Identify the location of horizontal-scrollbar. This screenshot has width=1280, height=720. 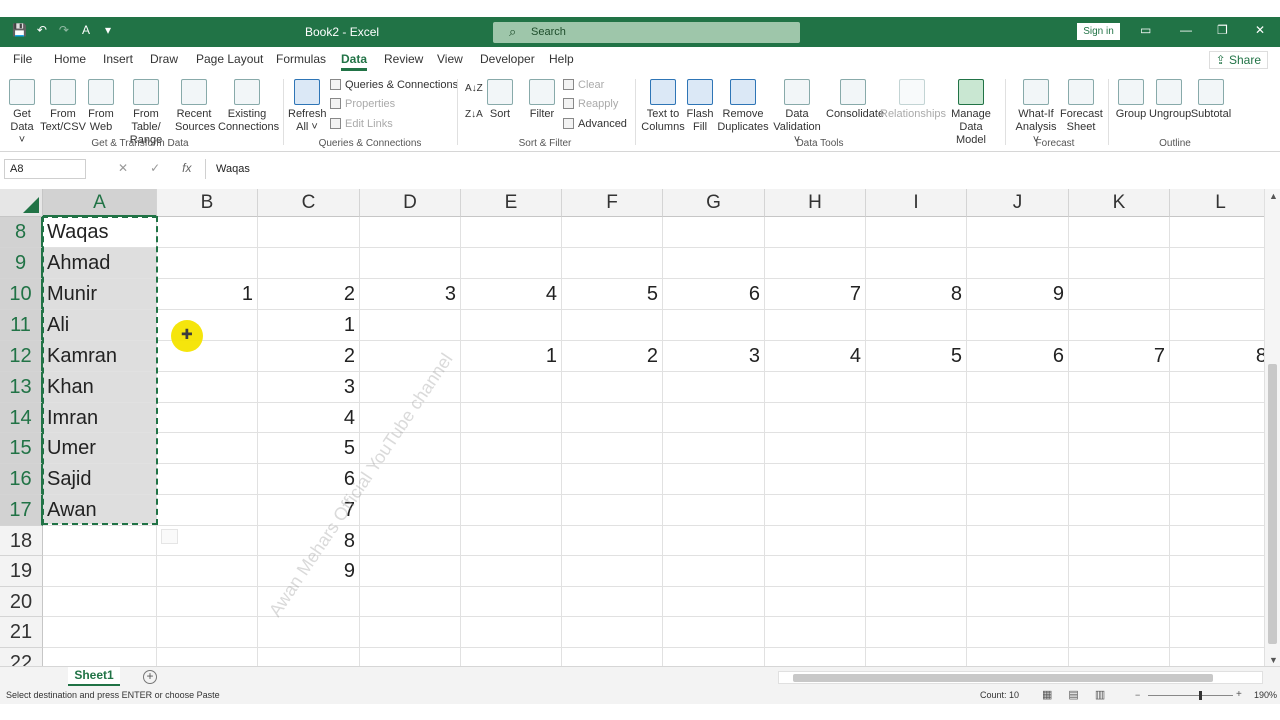
(1020, 677).